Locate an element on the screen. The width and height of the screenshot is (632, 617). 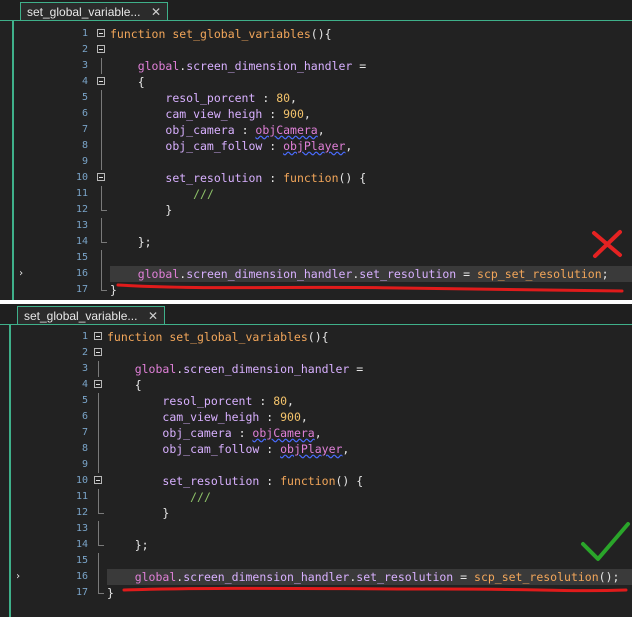
code-token: }; is located at coordinates (128, 545).